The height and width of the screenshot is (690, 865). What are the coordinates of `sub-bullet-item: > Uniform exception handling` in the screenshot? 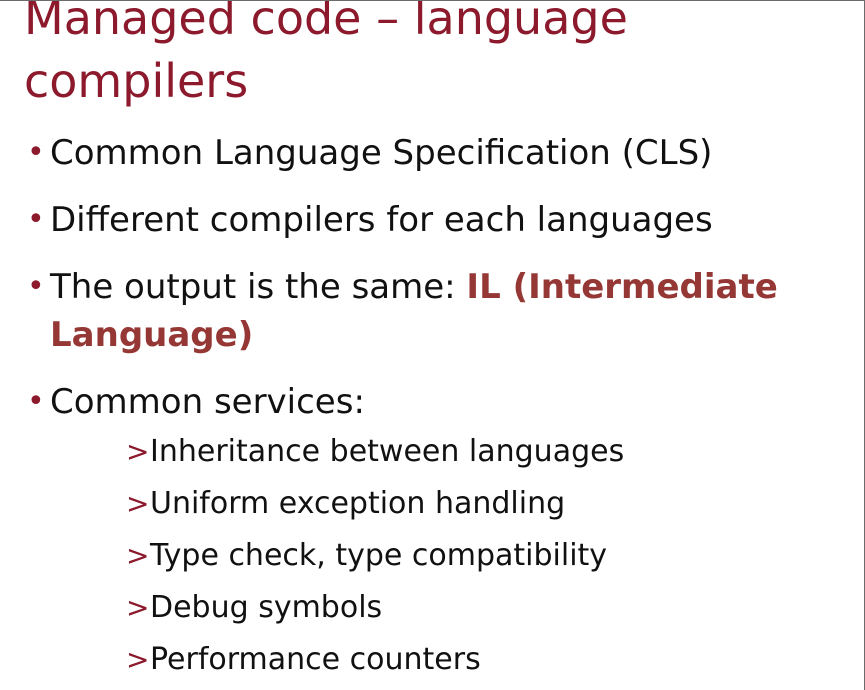 It's located at (457, 504).